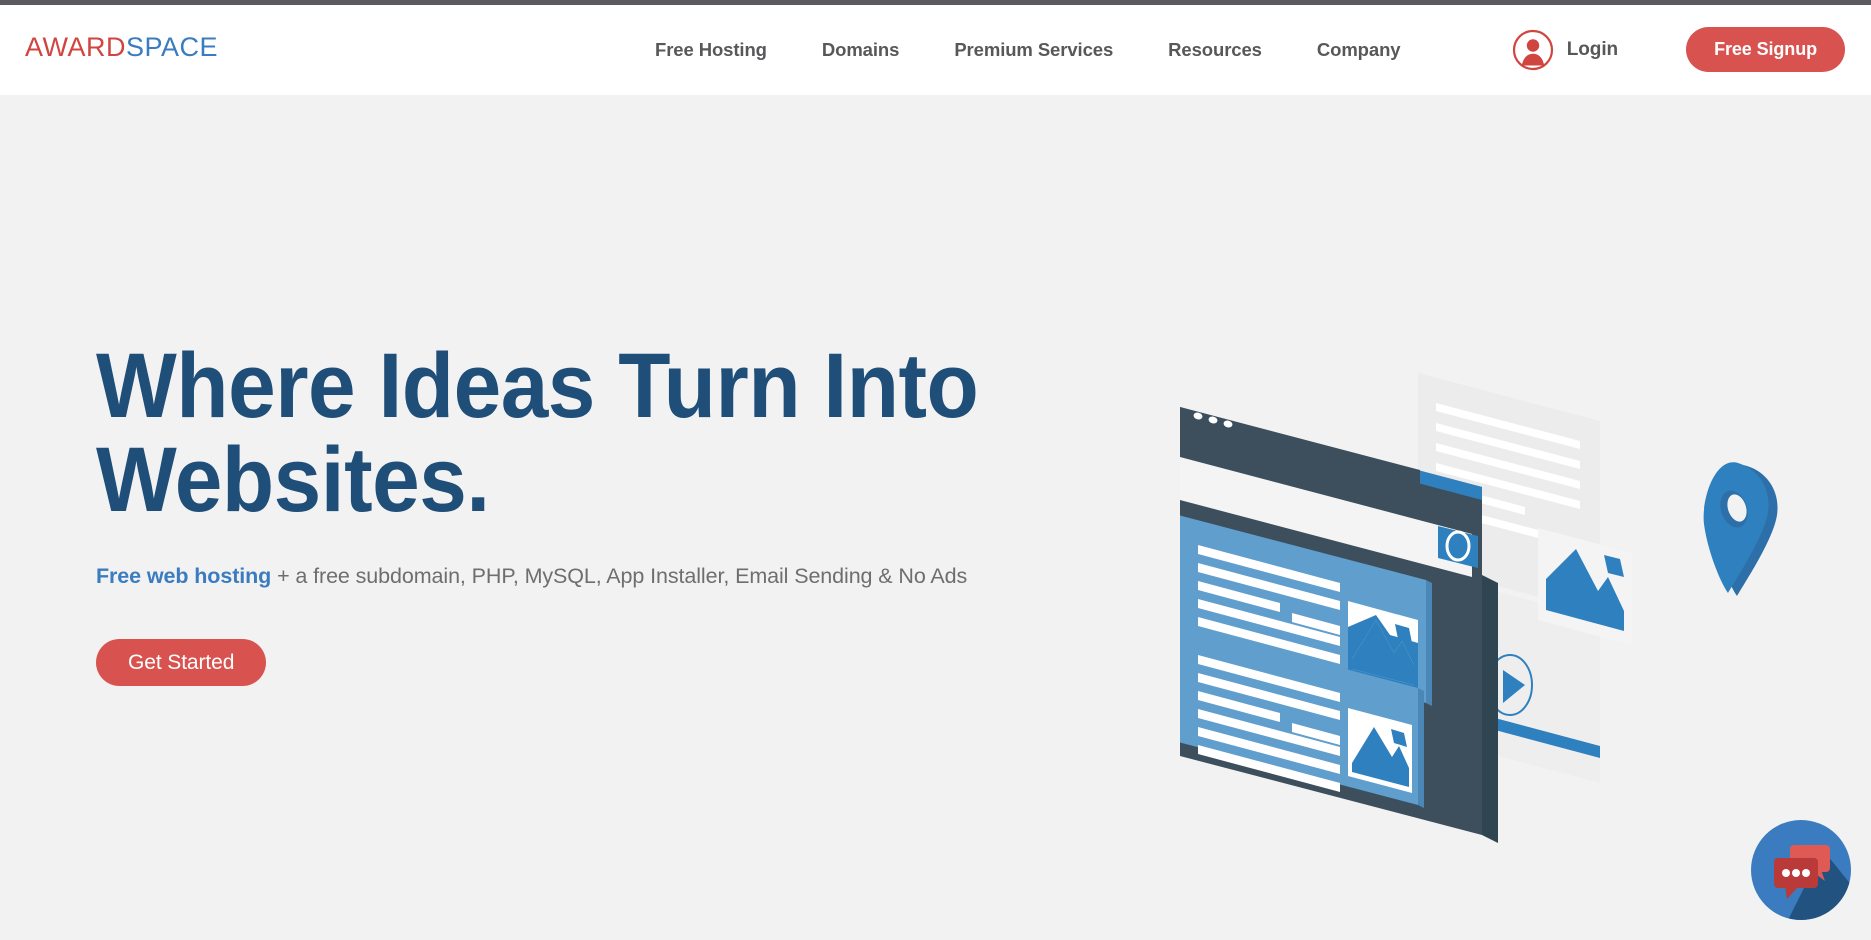 The image size is (1871, 940). I want to click on free-signup-button: Free Signup, so click(1765, 49).